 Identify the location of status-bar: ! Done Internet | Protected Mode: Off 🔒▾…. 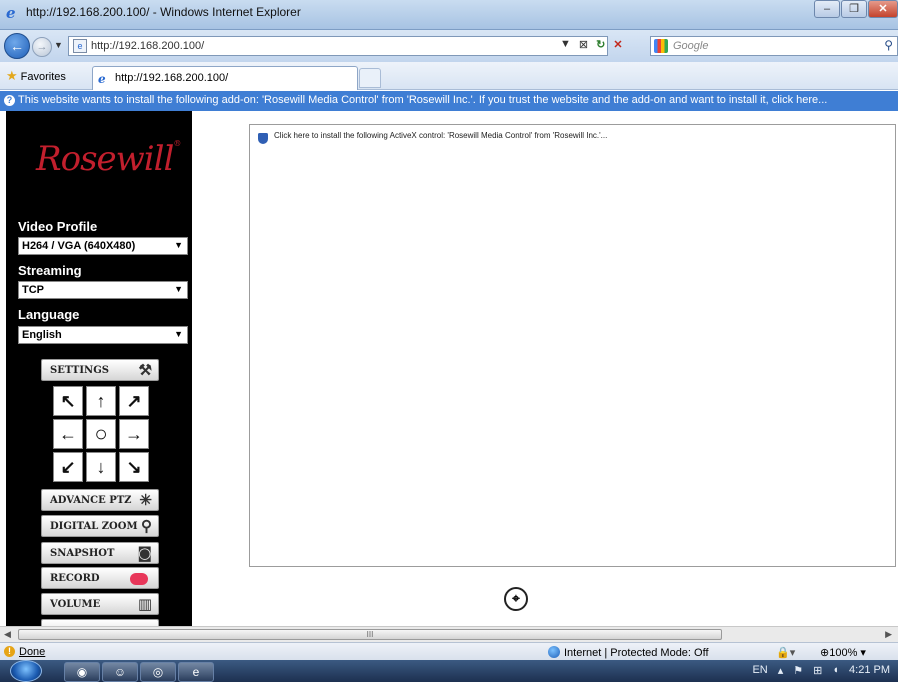
(449, 651).